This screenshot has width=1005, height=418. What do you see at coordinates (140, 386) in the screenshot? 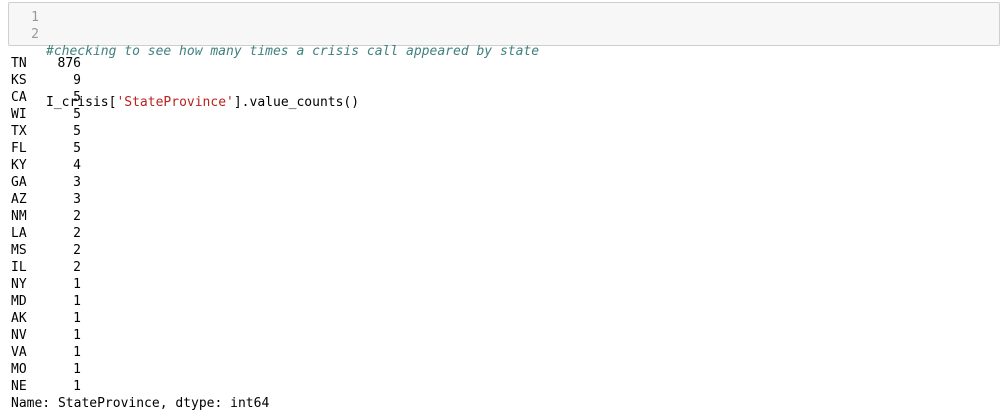
I see `output-row: NE 1` at bounding box center [140, 386].